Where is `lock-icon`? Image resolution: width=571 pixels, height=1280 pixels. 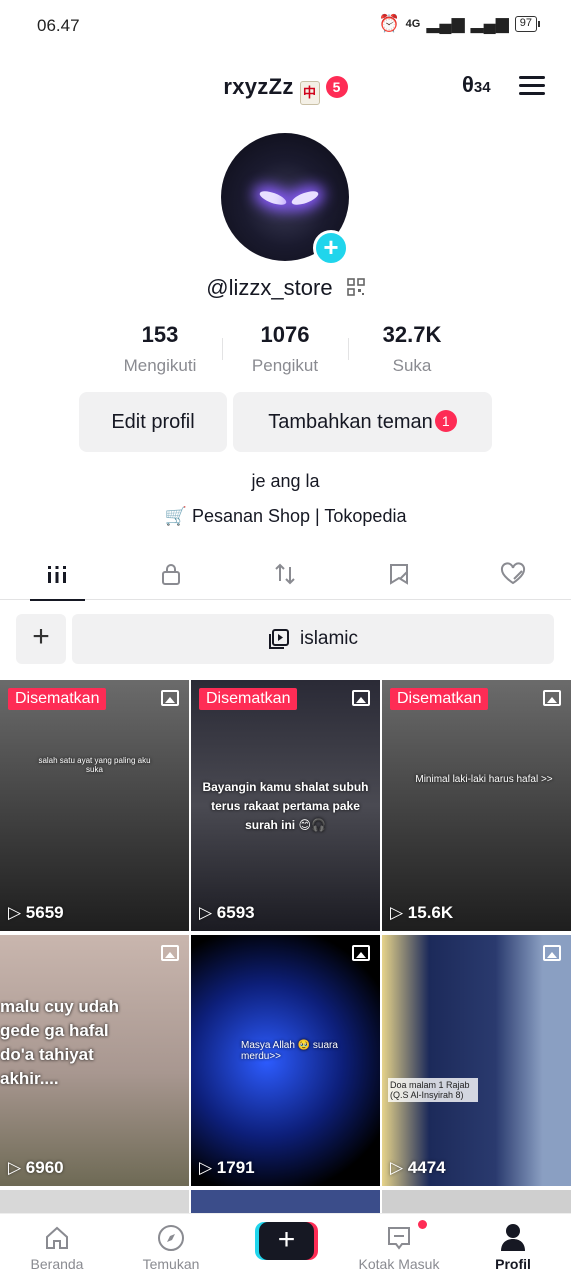
lock-icon is located at coordinates (171, 574).